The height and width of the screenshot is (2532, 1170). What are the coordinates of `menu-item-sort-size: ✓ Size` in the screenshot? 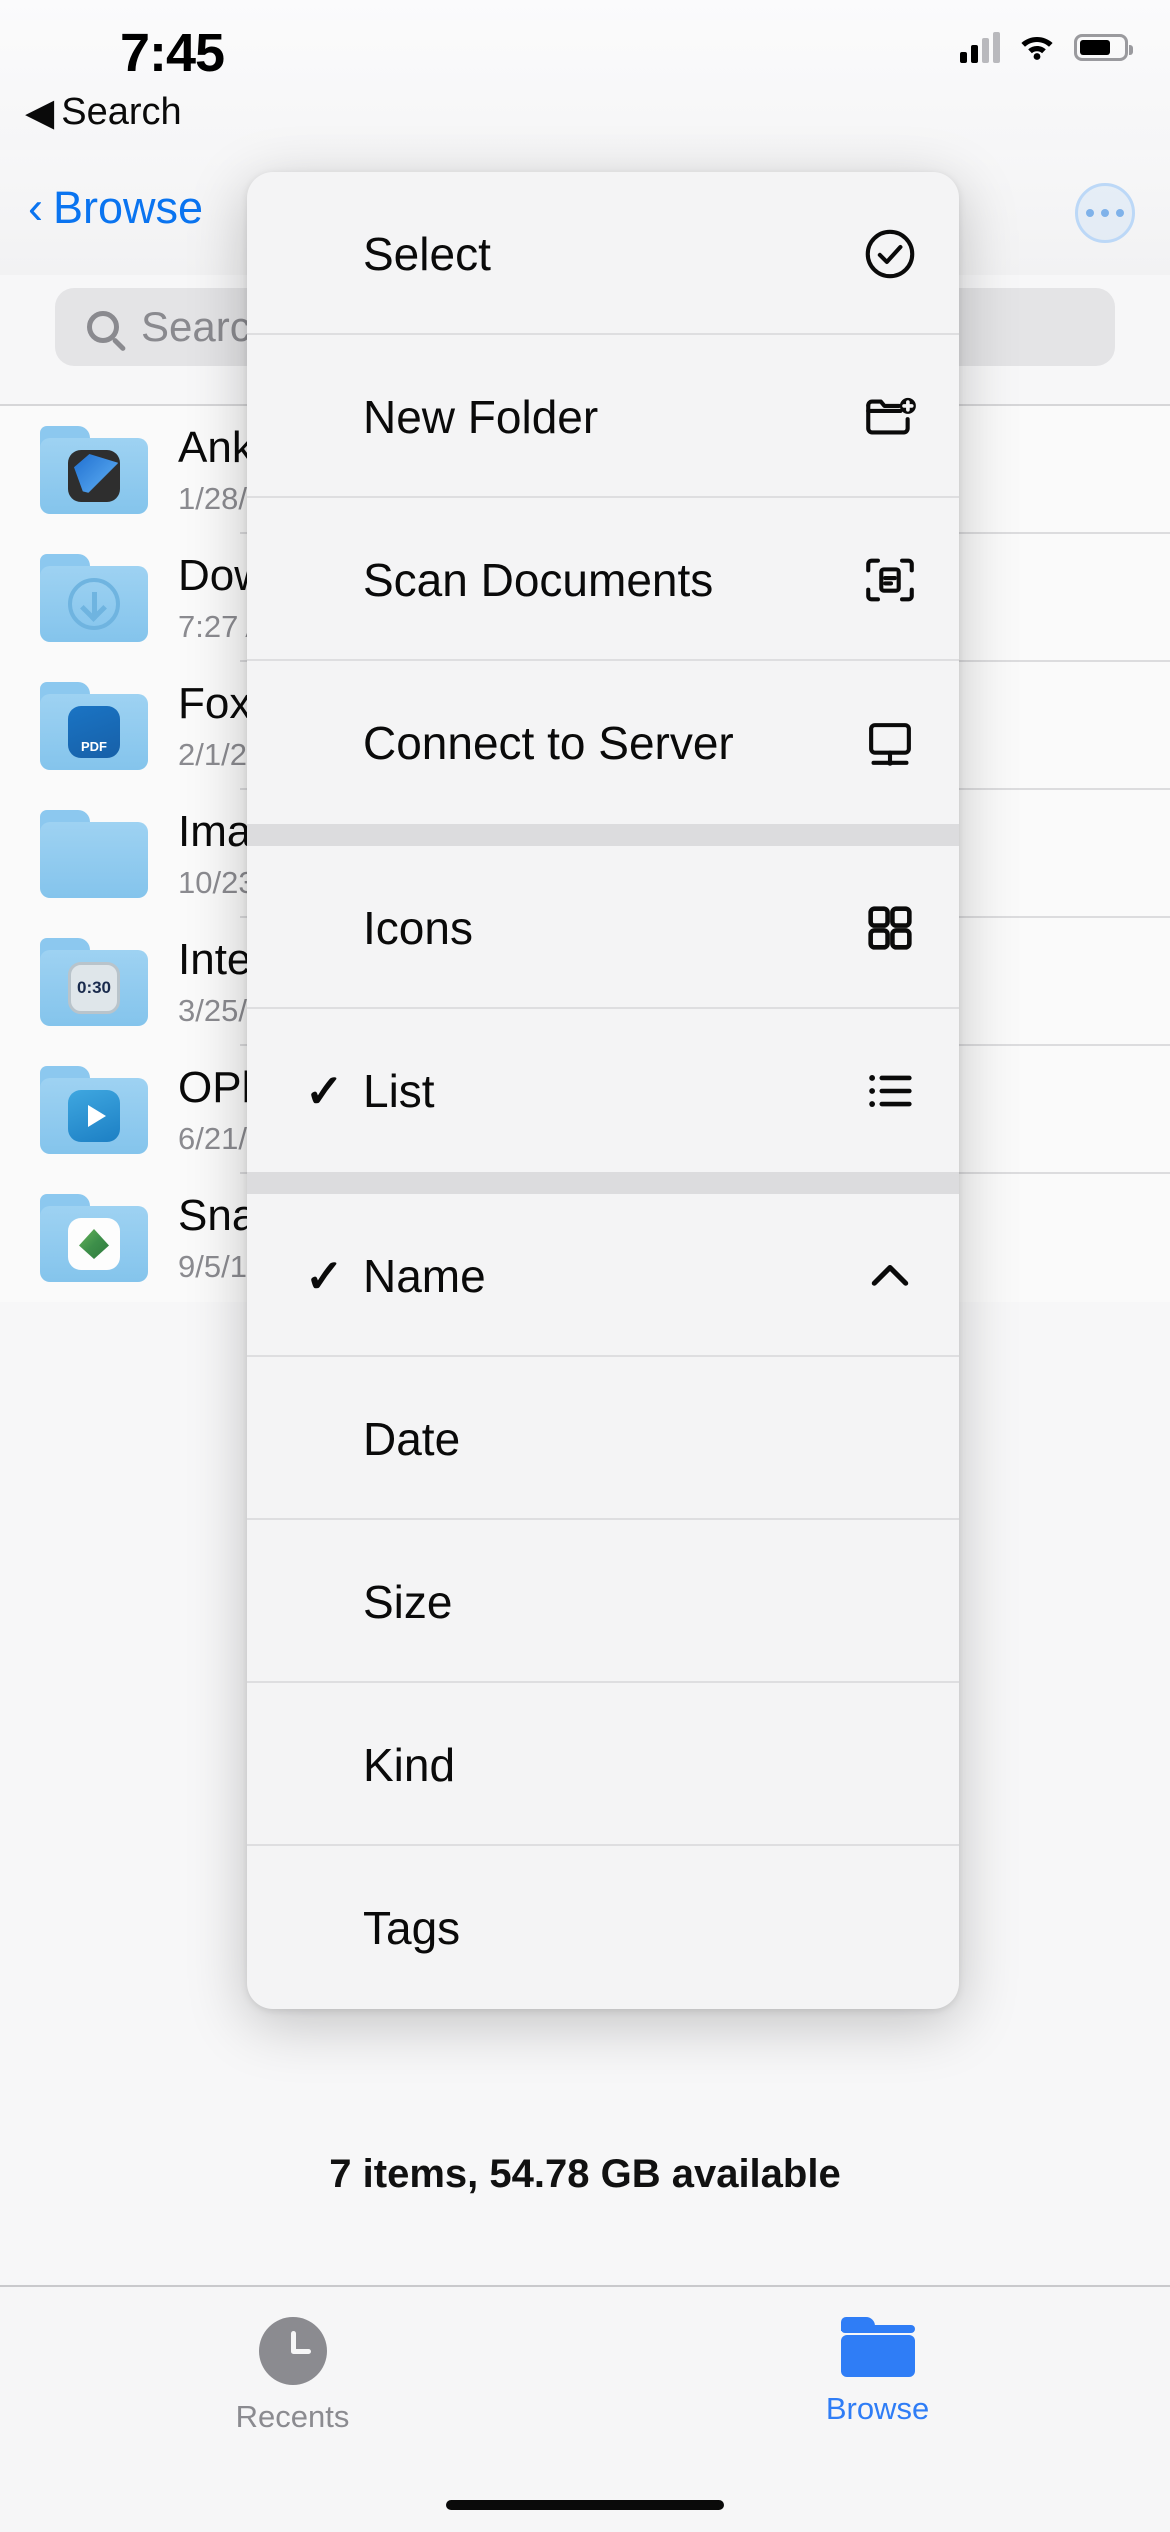 It's located at (603, 1601).